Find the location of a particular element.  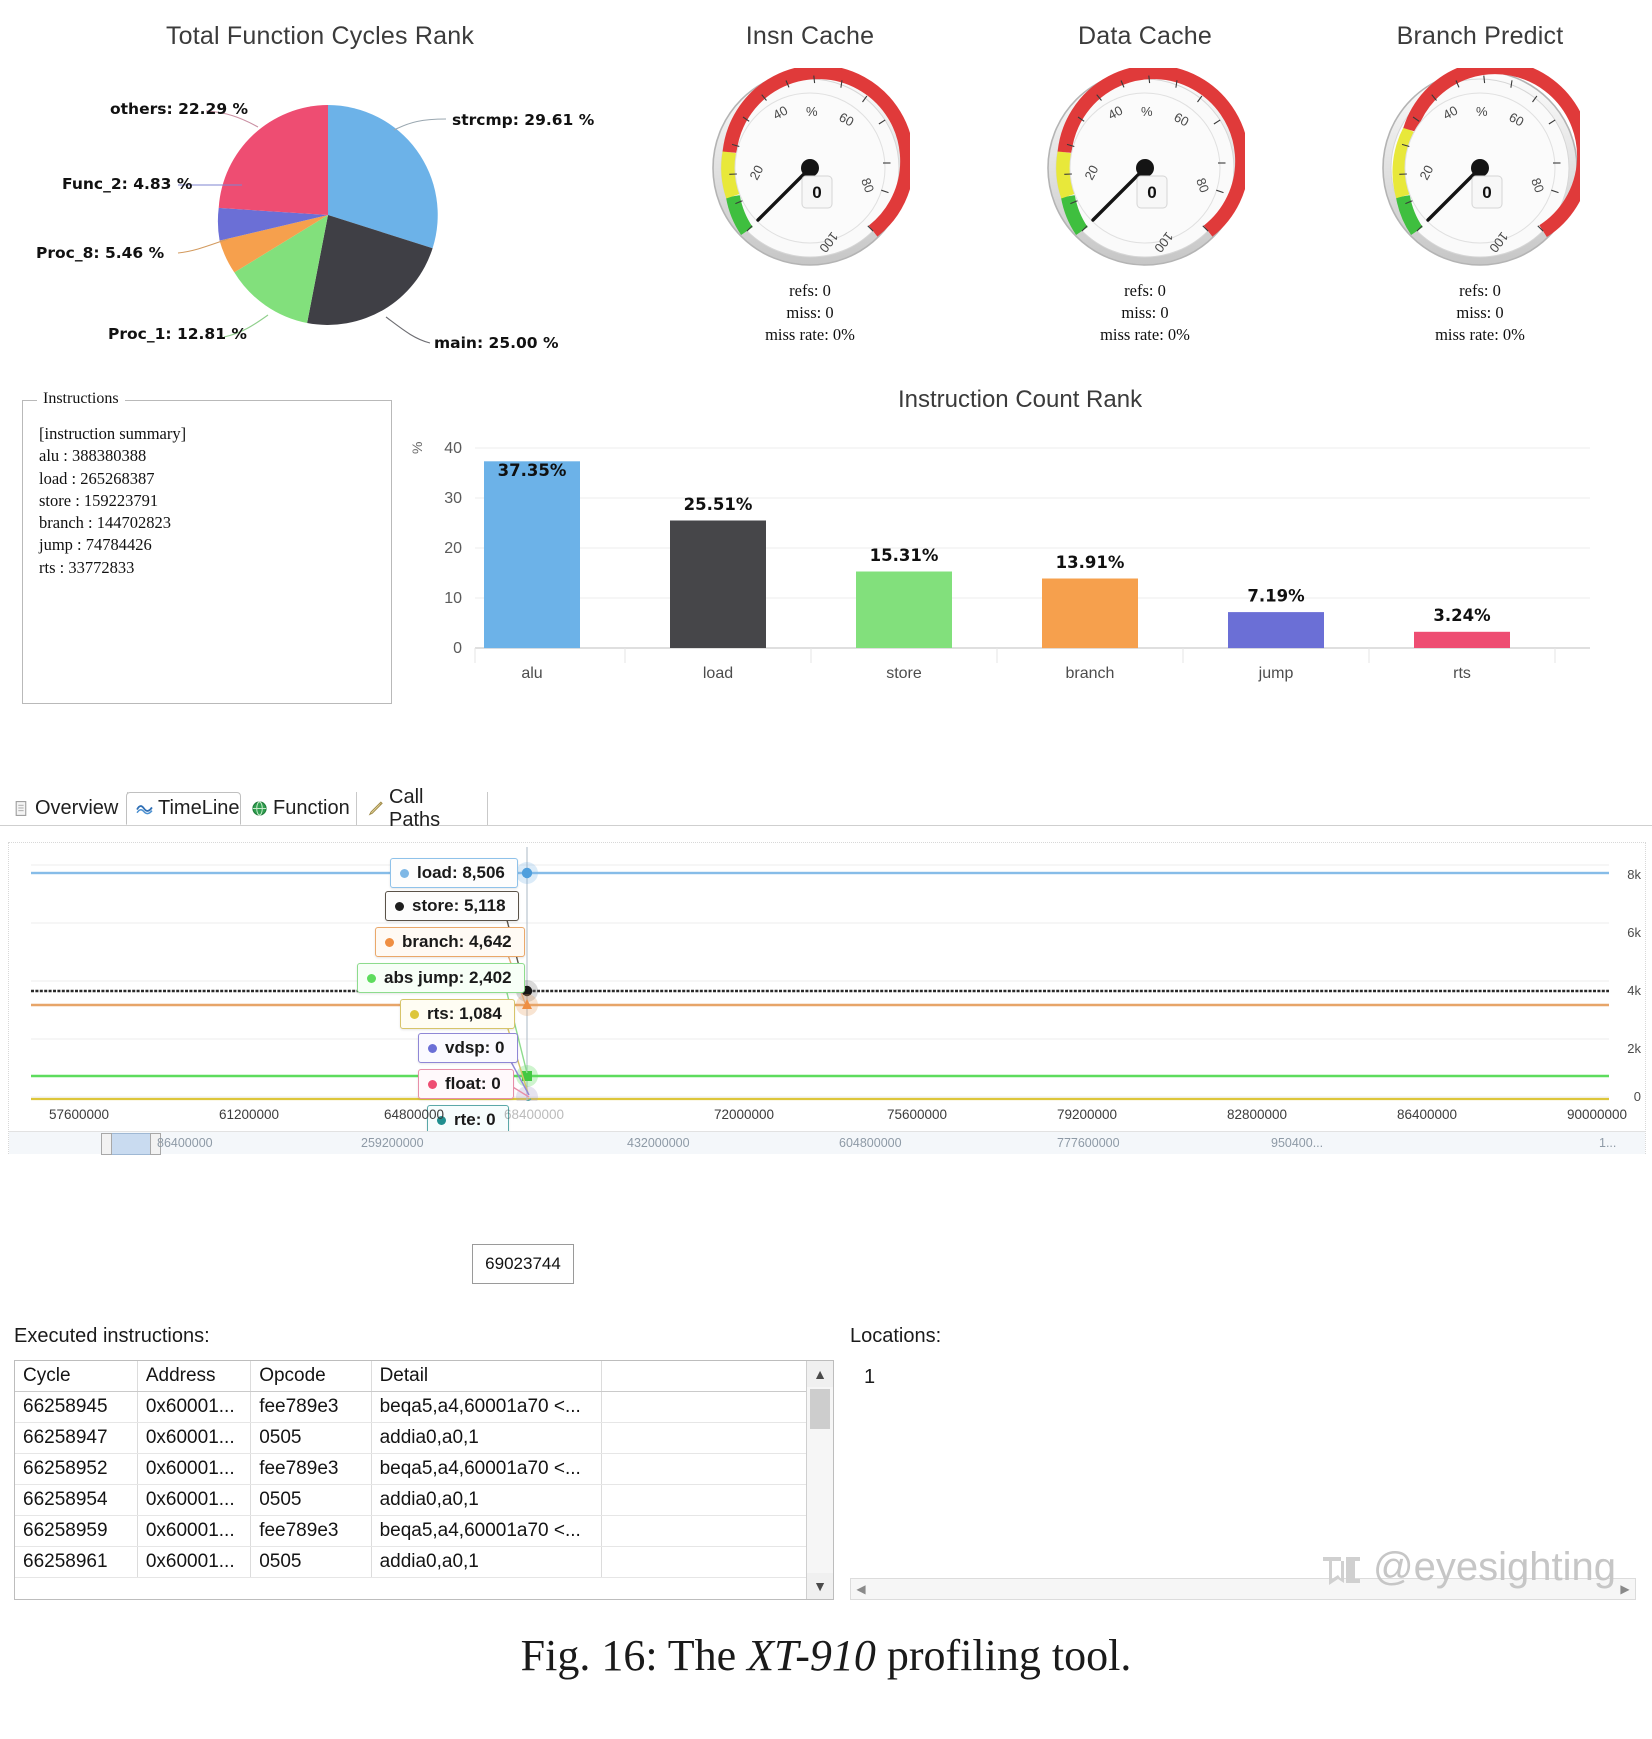

scroll-down-arrow-icon: ▼ is located at coordinates (820, 1586).